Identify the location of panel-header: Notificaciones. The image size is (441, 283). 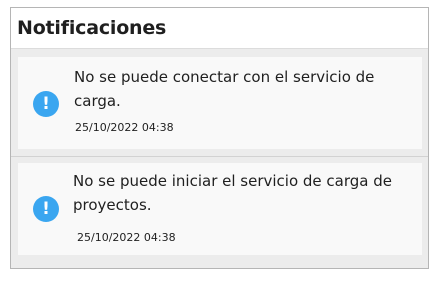
(219, 28).